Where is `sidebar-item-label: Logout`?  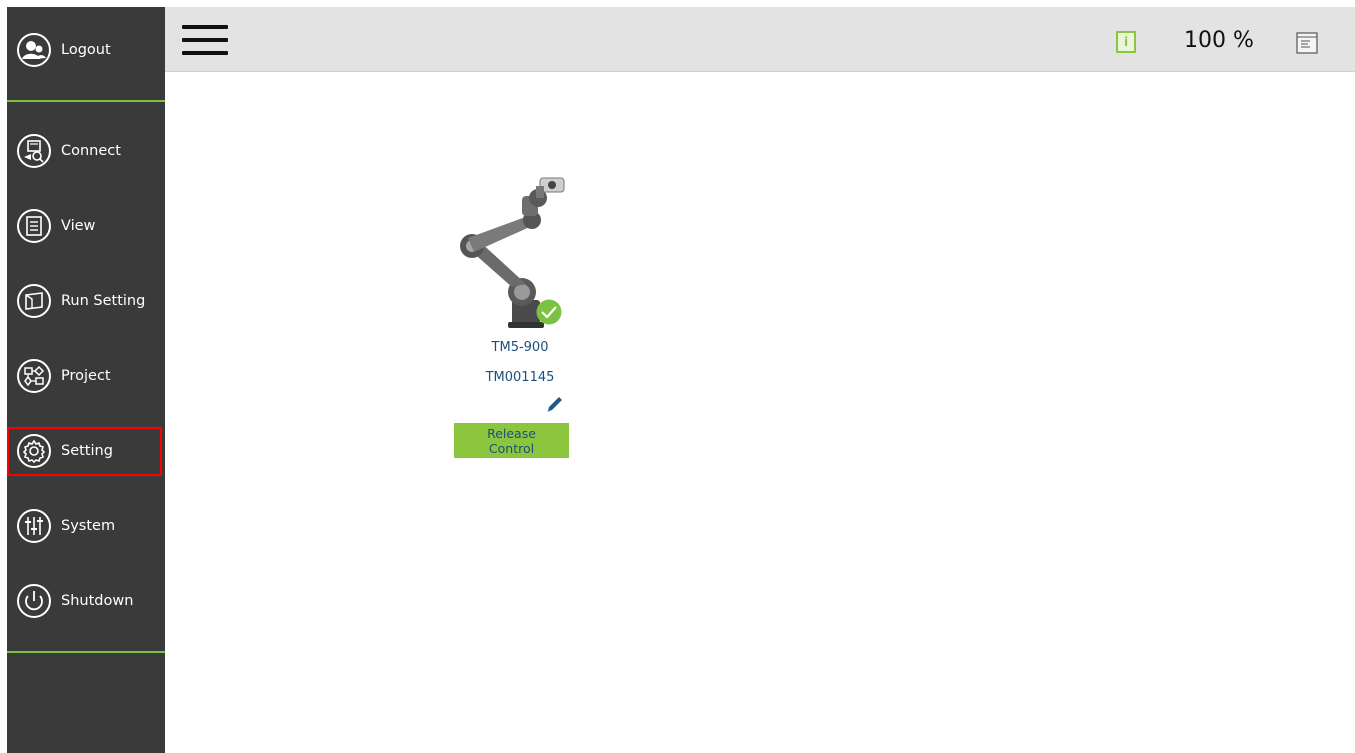
sidebar-item-label: Logout is located at coordinates (86, 50).